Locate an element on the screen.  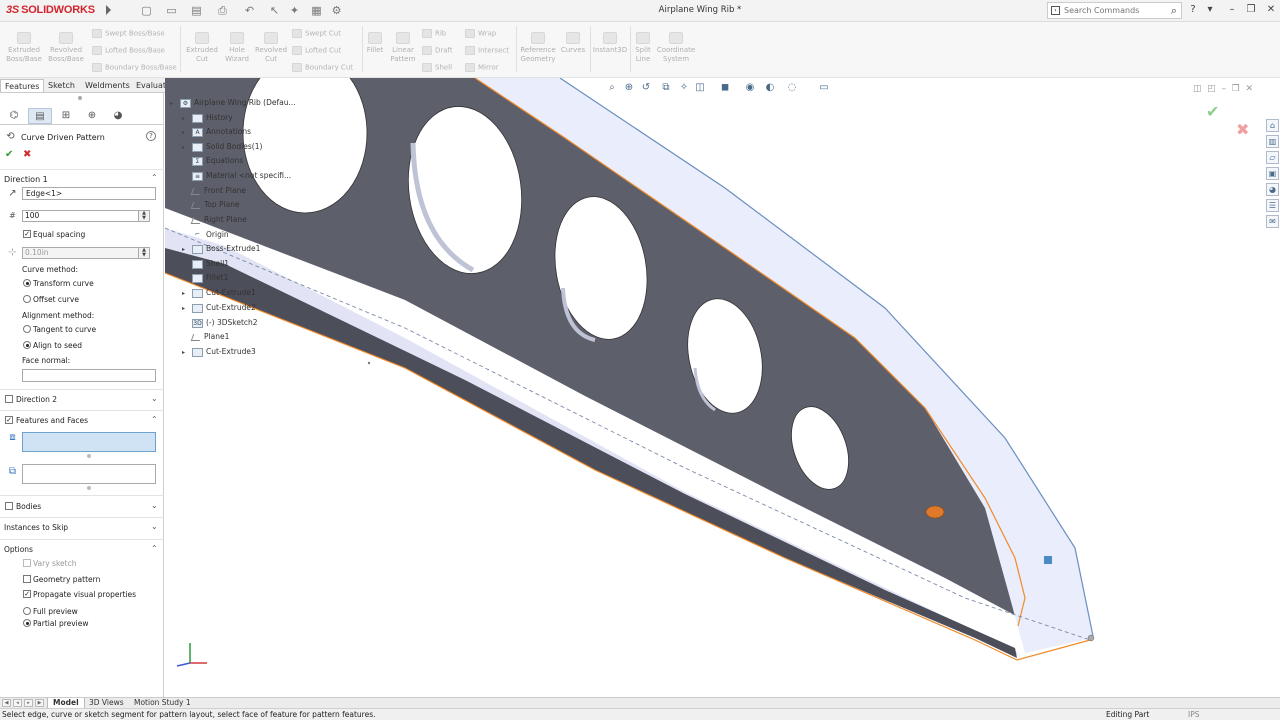
menu-expand-icon is located at coordinates (108, 10).